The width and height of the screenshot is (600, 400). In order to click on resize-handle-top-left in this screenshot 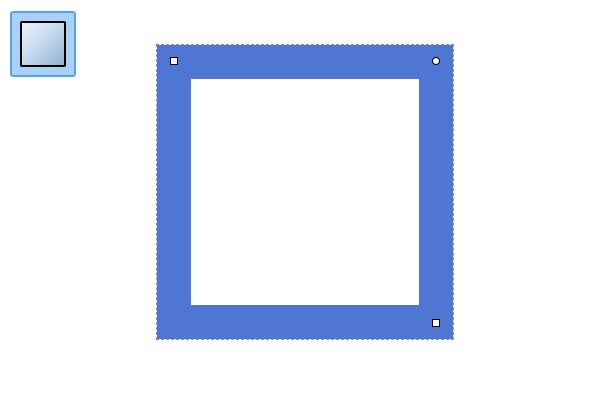, I will do `click(174, 61)`.